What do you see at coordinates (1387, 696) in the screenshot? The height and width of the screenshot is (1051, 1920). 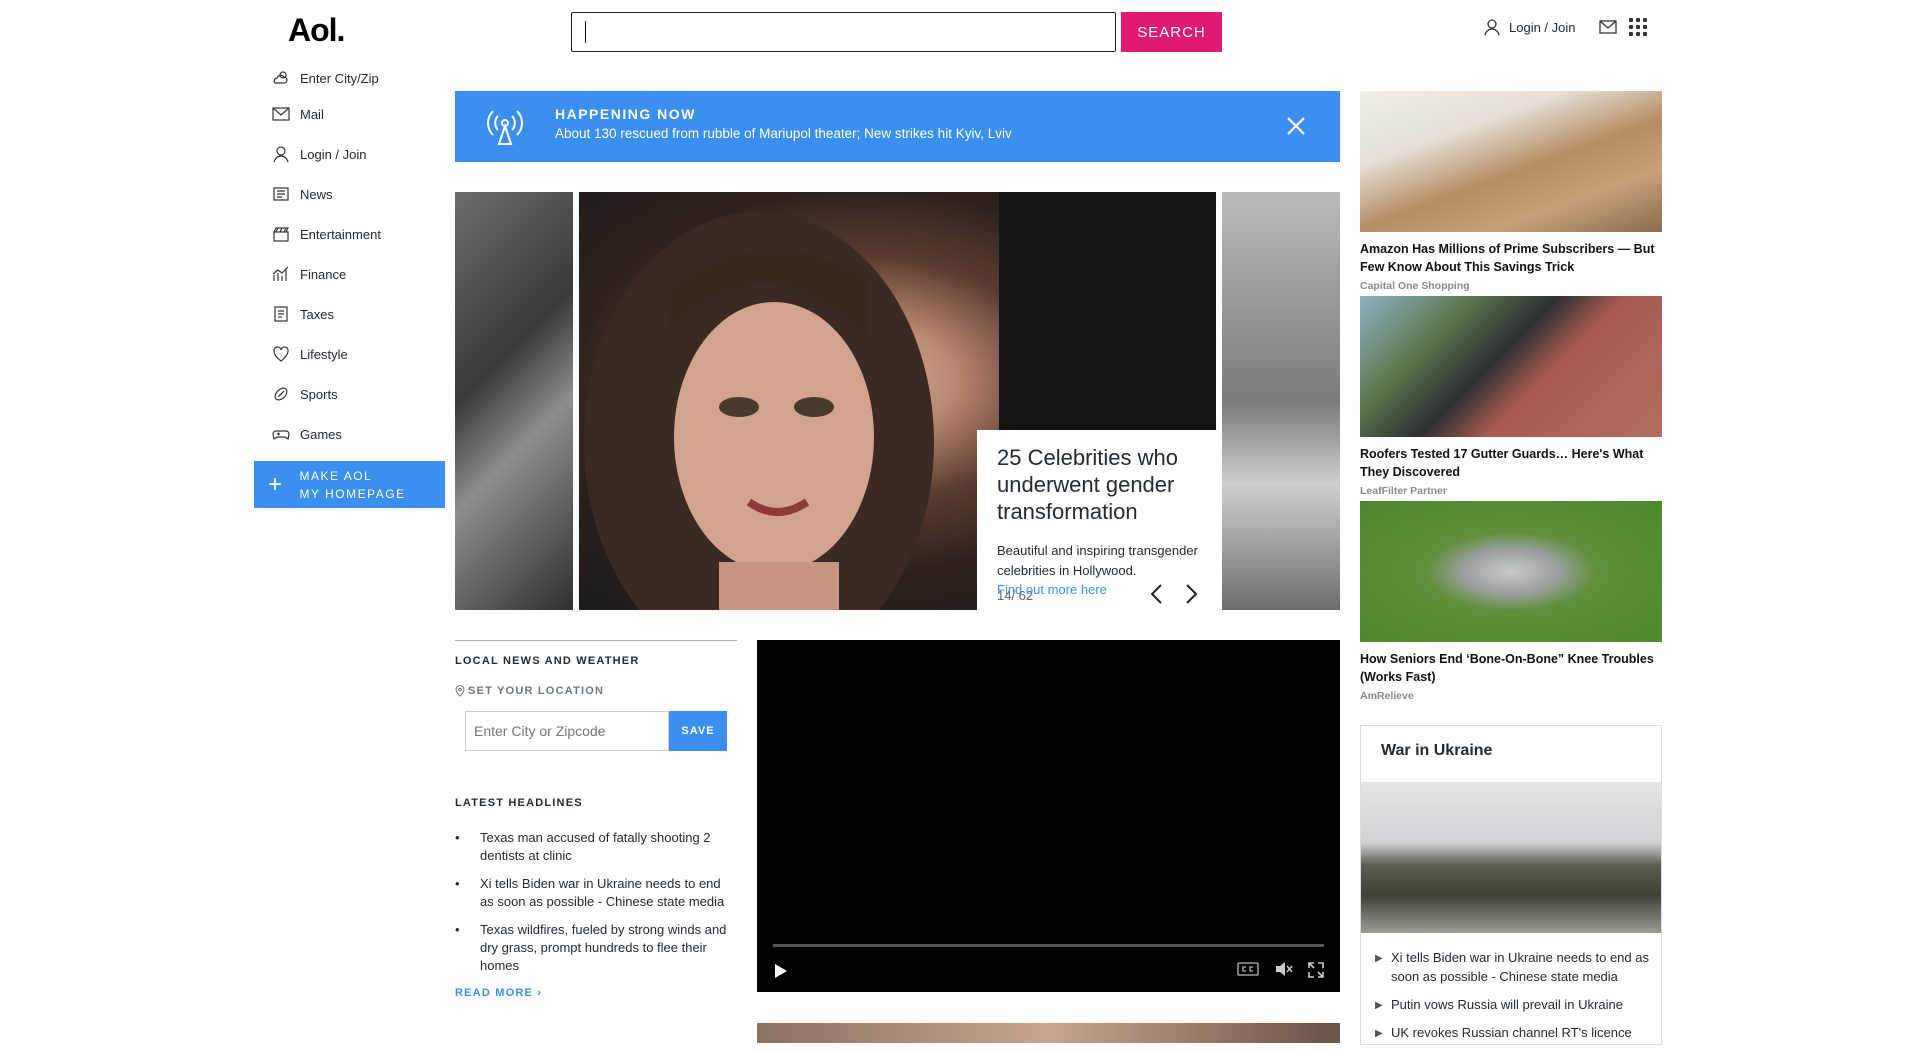 I see `ad-source: AmRelieve` at bounding box center [1387, 696].